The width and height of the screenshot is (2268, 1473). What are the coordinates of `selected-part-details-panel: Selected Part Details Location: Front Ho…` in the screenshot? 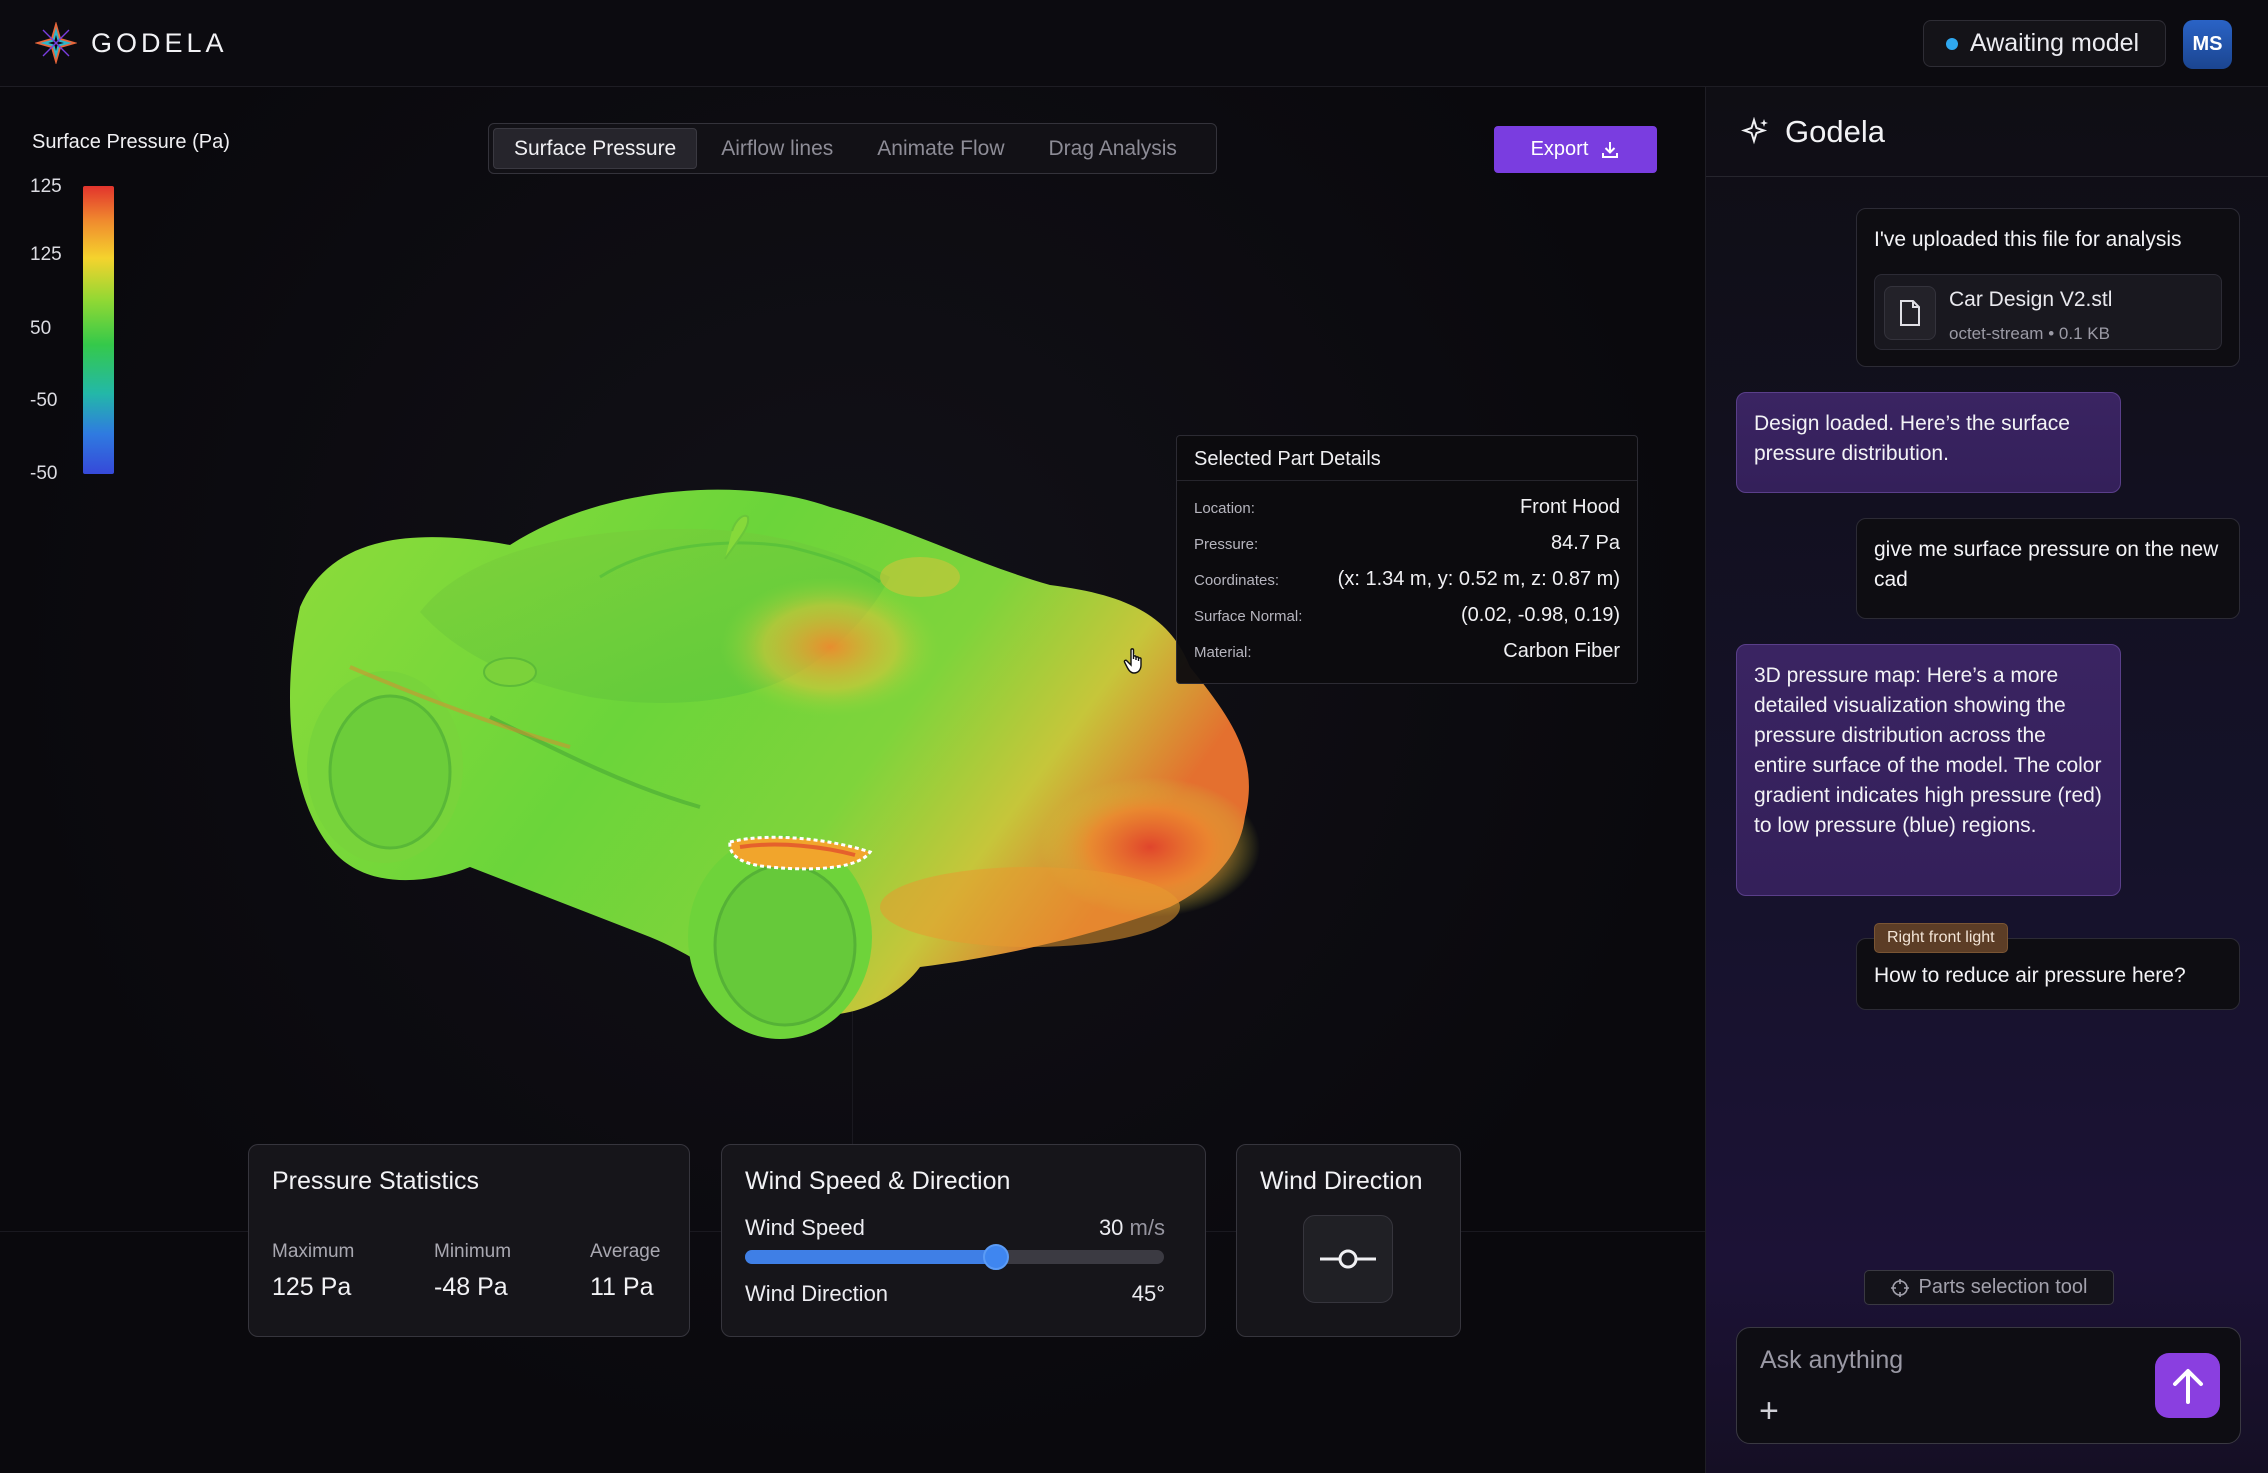 It's located at (1407, 559).